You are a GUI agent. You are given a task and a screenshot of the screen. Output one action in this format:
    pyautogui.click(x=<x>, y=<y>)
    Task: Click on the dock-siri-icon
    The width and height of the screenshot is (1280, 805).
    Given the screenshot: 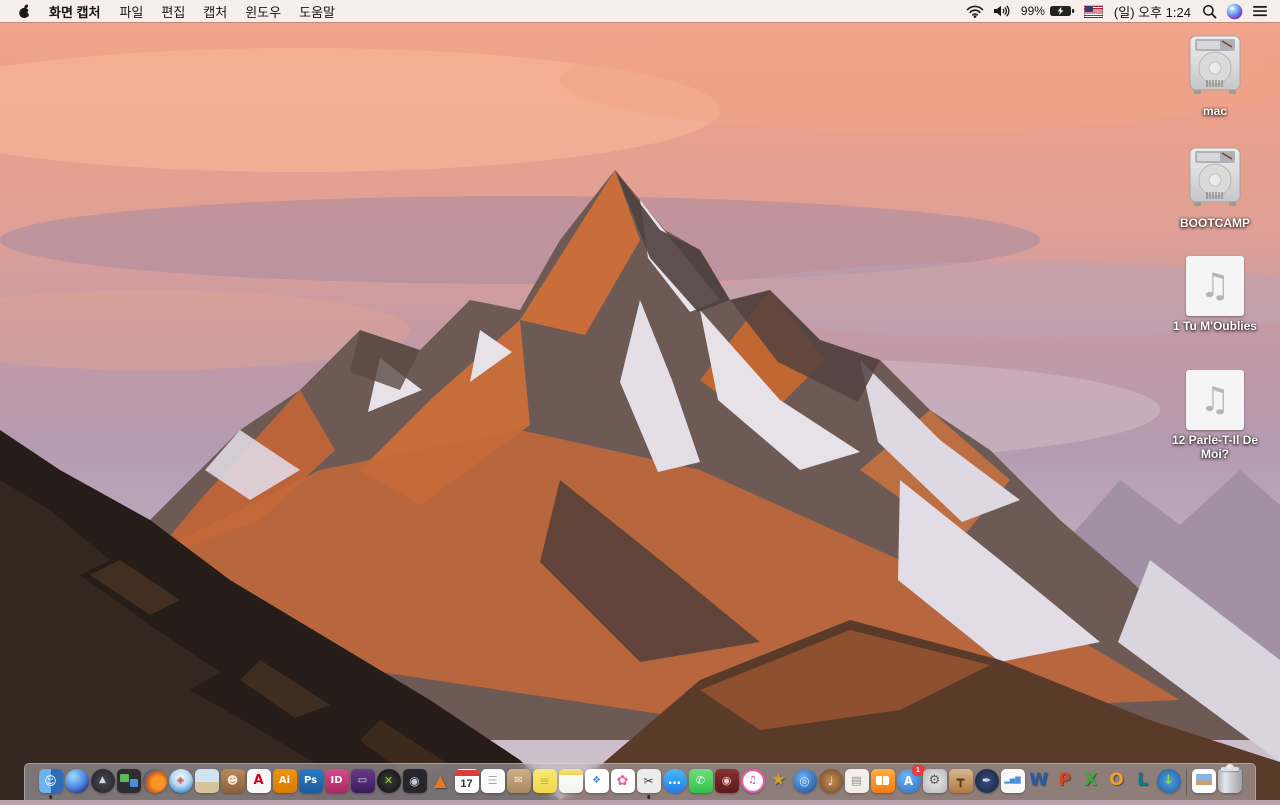 What is the action you would take?
    pyautogui.click(x=76, y=780)
    